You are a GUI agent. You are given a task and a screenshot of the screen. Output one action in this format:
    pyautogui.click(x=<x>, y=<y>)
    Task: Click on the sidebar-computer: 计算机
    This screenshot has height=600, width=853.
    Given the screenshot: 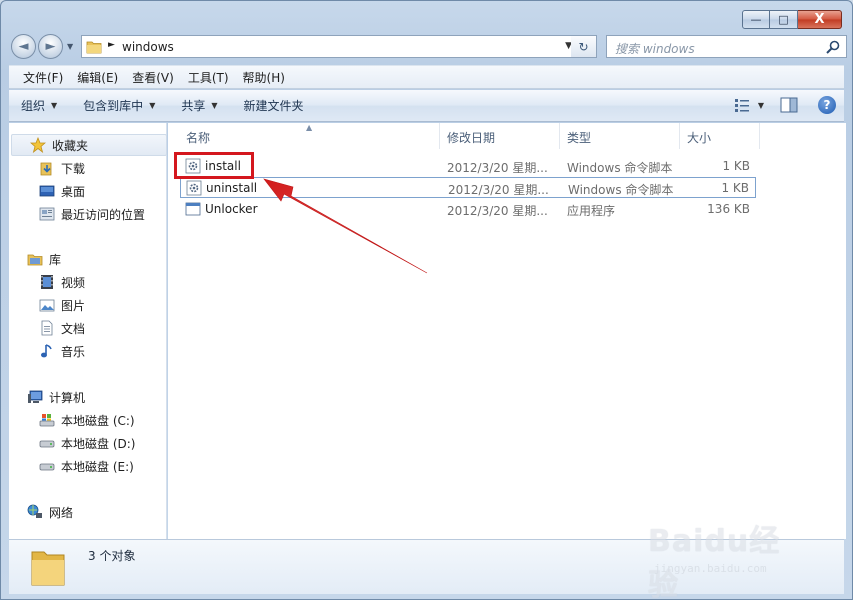 What is the action you would take?
    pyautogui.click(x=87, y=397)
    